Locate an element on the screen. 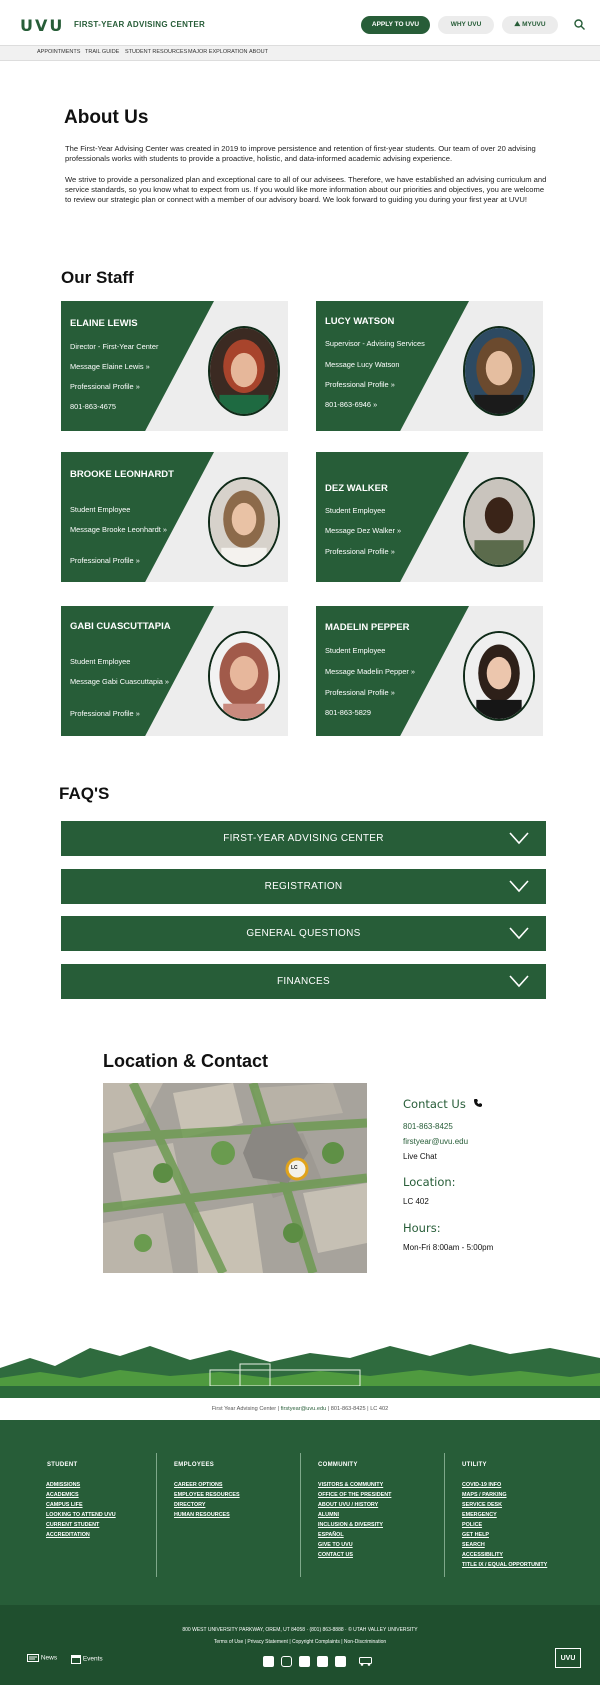 The width and height of the screenshot is (600, 1685). faq-item-label: FIRST-YEAR ADVISING CENTER is located at coordinates (303, 838).